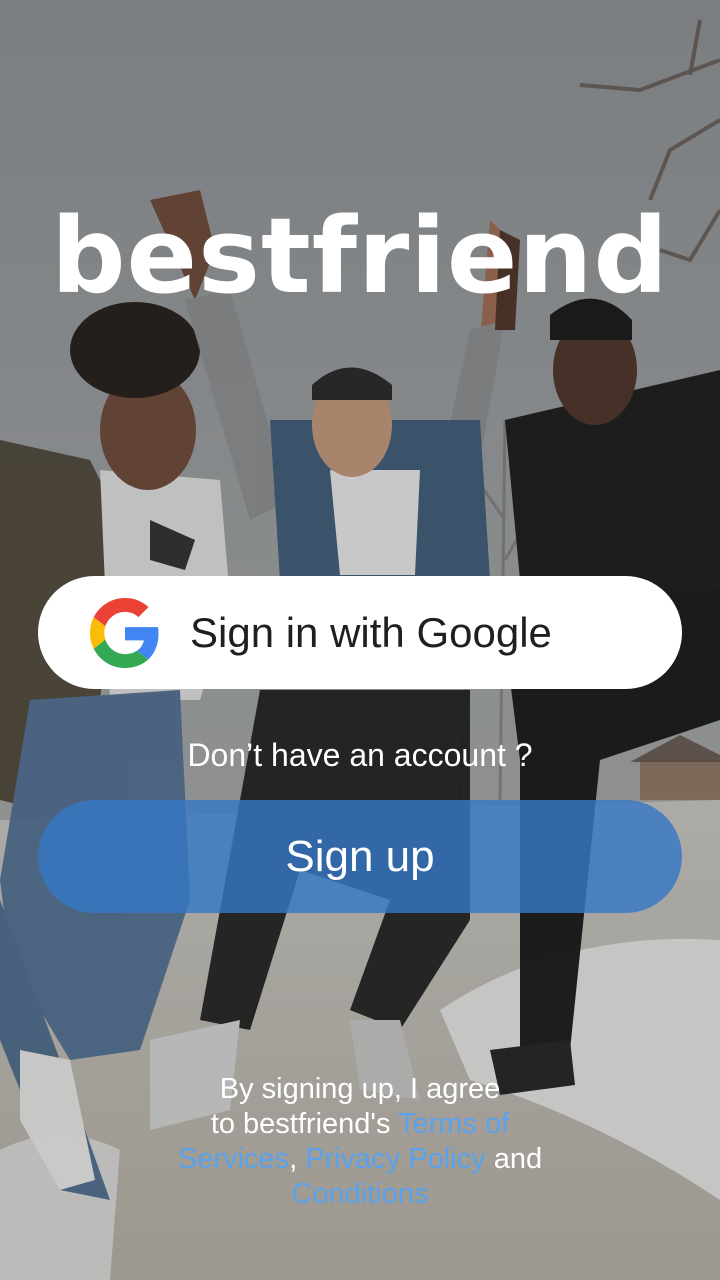 The width and height of the screenshot is (720, 1280). I want to click on terms-of-services-link: Terms of, so click(453, 1124).